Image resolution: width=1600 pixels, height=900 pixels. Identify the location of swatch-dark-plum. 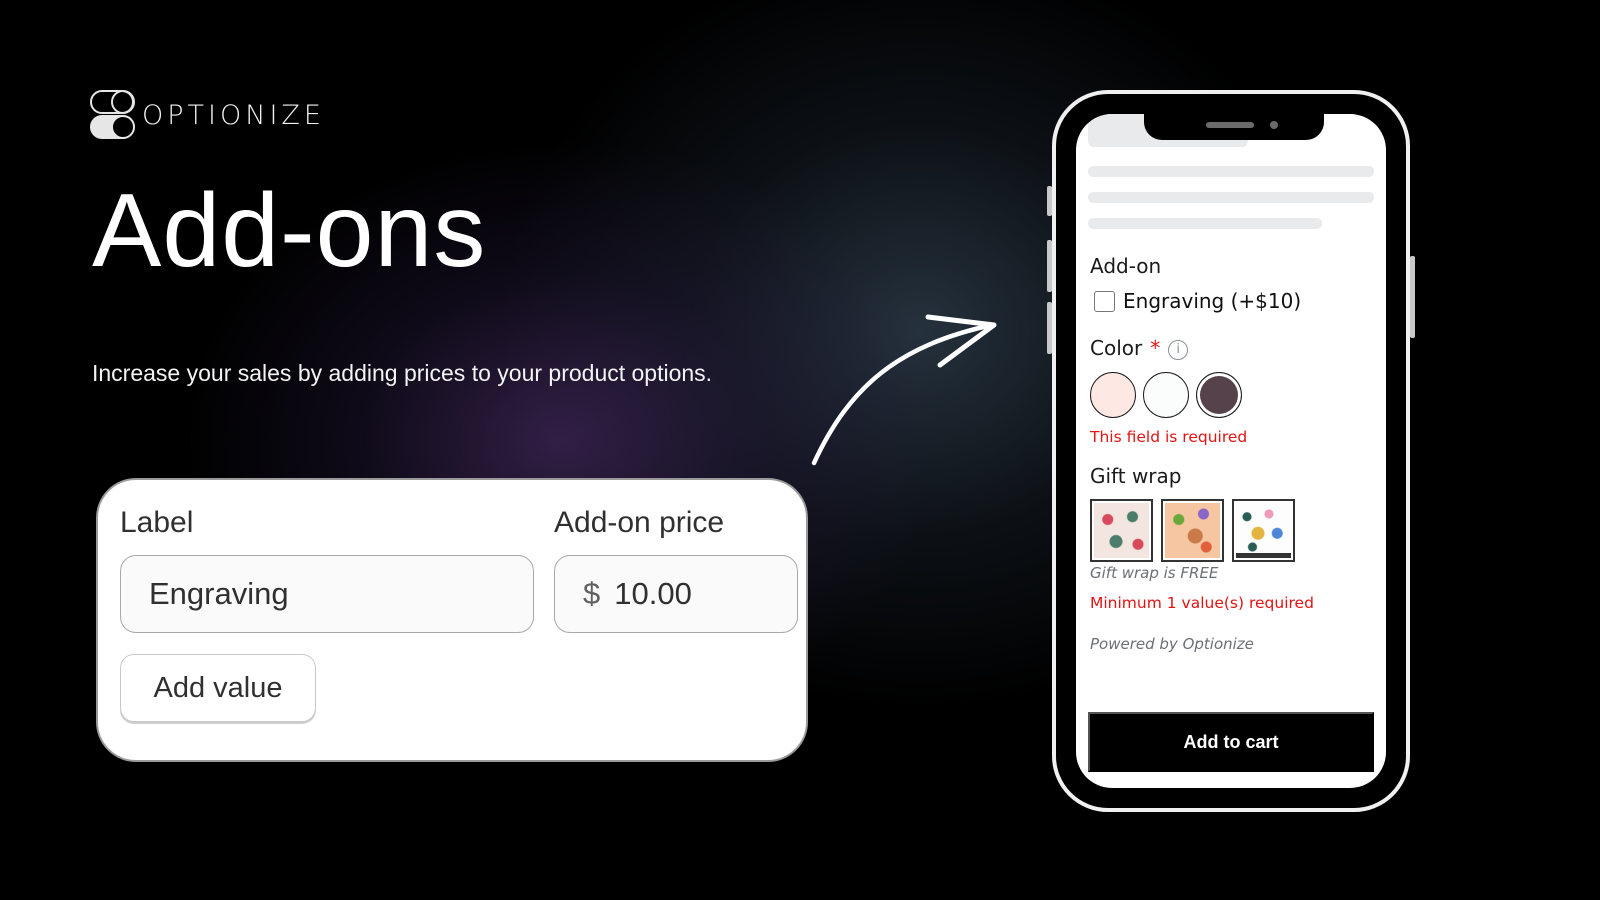
(1219, 395).